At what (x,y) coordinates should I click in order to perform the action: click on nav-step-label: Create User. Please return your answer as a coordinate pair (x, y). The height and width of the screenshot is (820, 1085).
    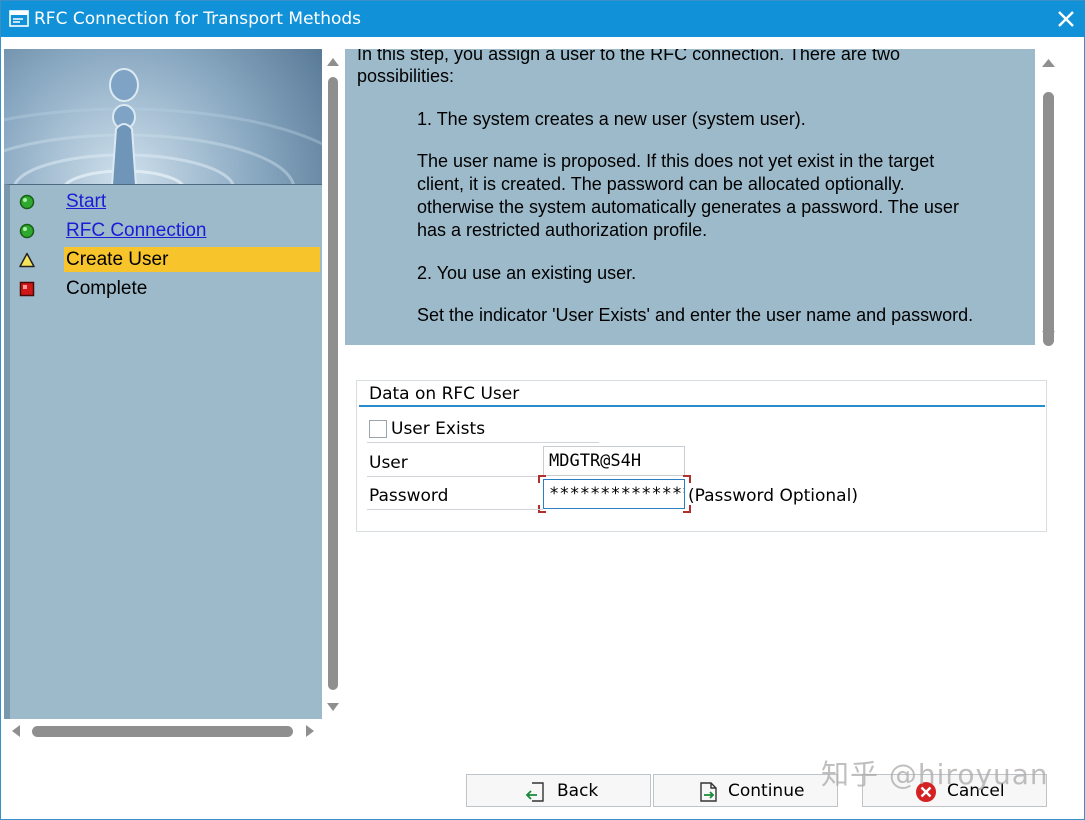
    Looking at the image, I should click on (192, 259).